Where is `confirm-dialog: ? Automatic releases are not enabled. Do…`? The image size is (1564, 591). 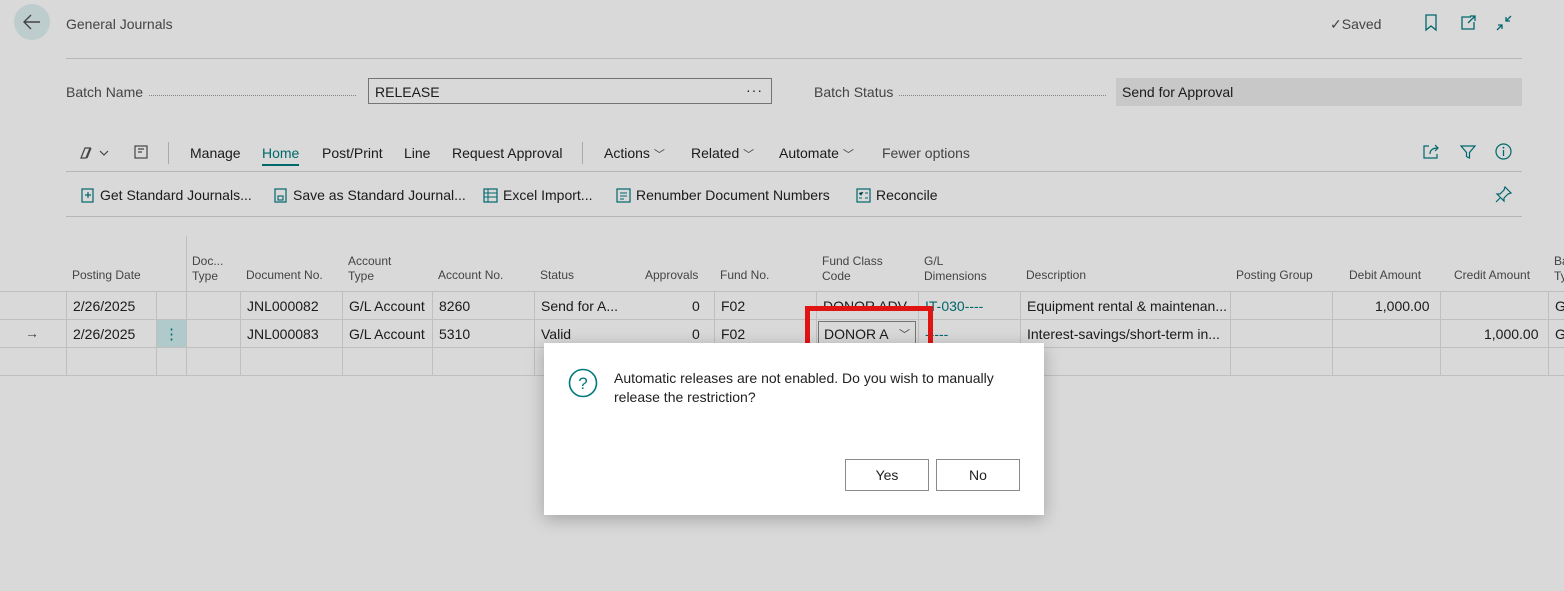 confirm-dialog: ? Automatic releases are not enabled. Do… is located at coordinates (794, 429).